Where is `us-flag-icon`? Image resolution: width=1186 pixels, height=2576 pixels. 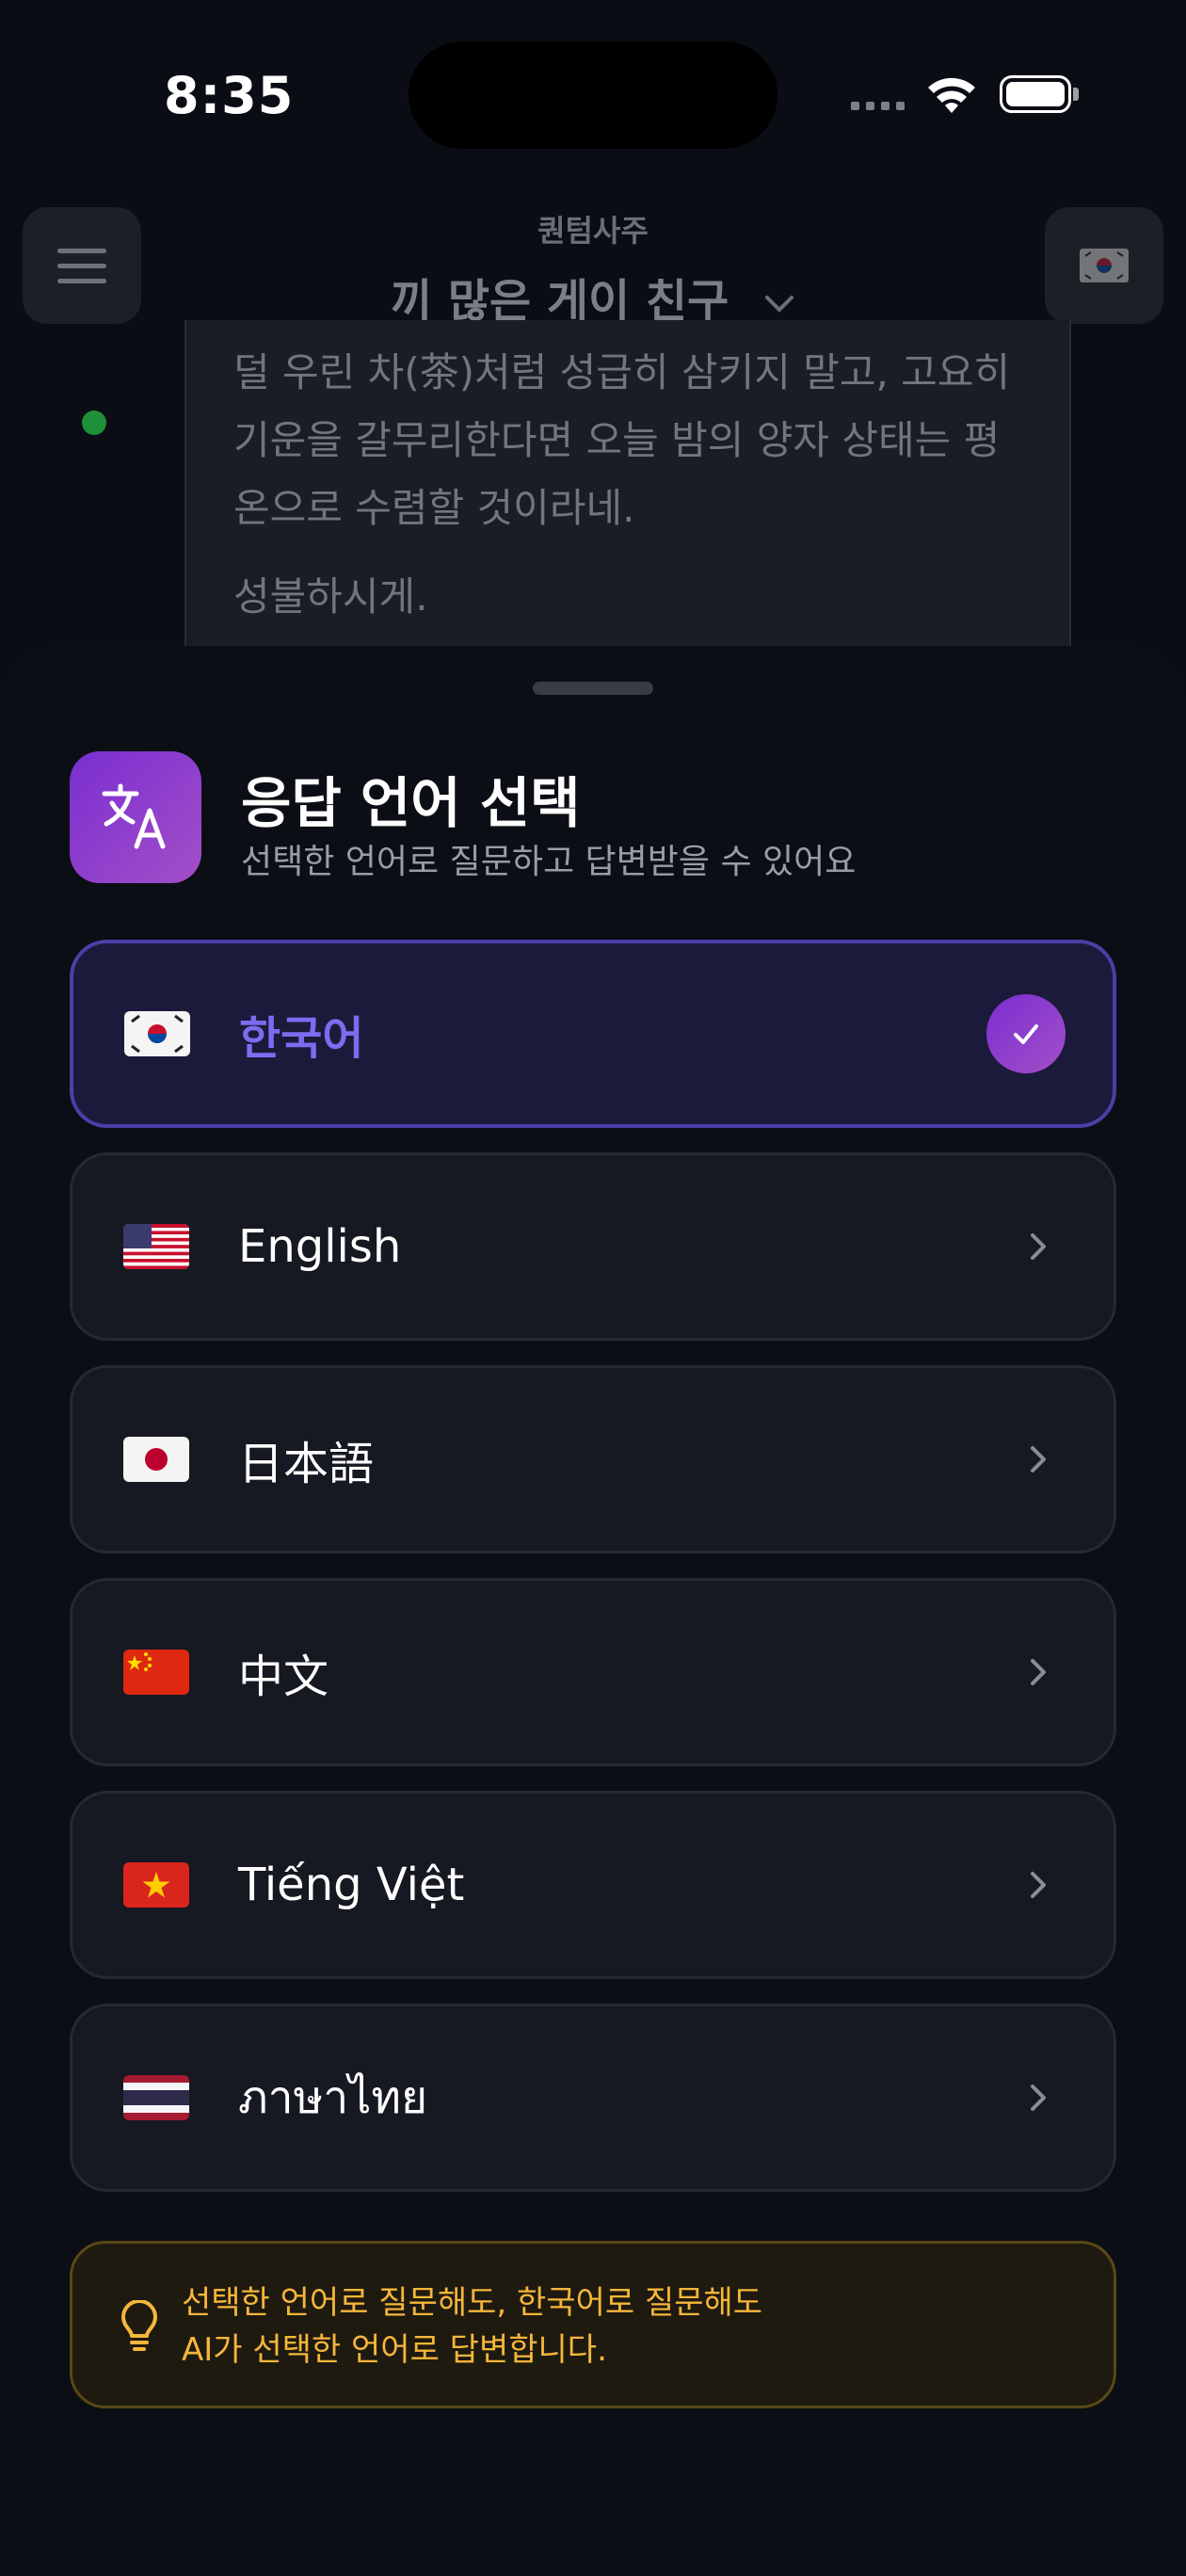 us-flag-icon is located at coordinates (156, 1246).